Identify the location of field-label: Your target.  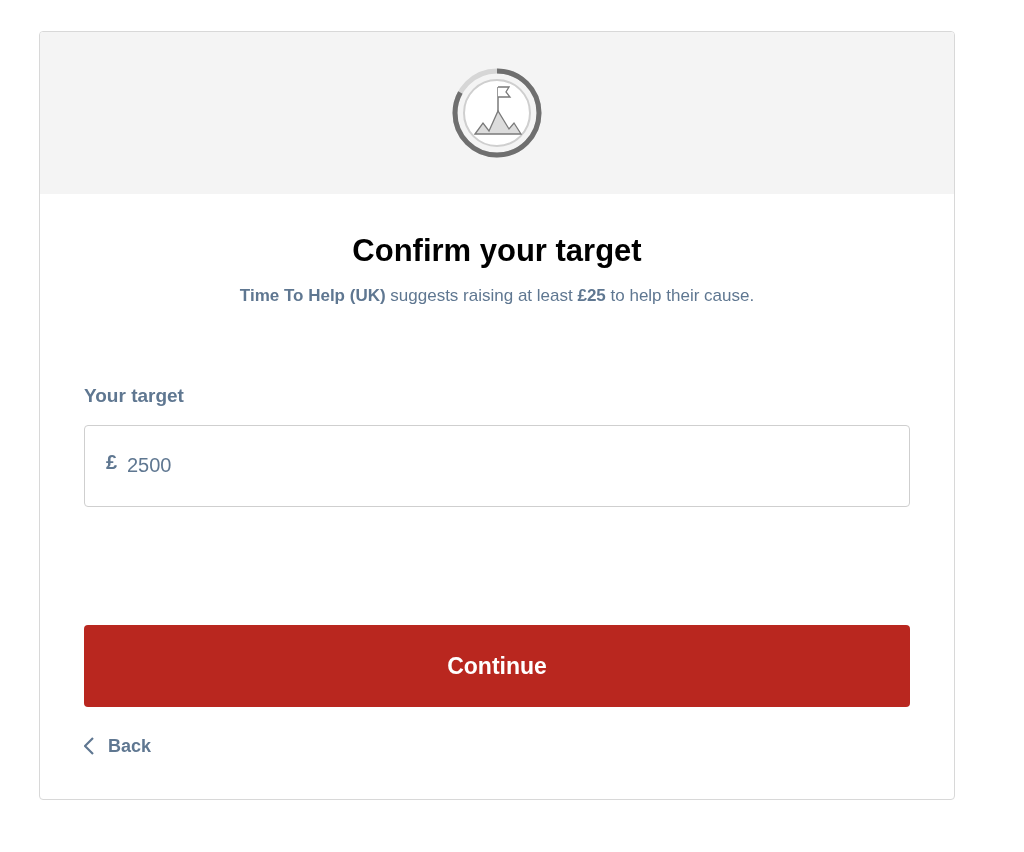
(134, 396).